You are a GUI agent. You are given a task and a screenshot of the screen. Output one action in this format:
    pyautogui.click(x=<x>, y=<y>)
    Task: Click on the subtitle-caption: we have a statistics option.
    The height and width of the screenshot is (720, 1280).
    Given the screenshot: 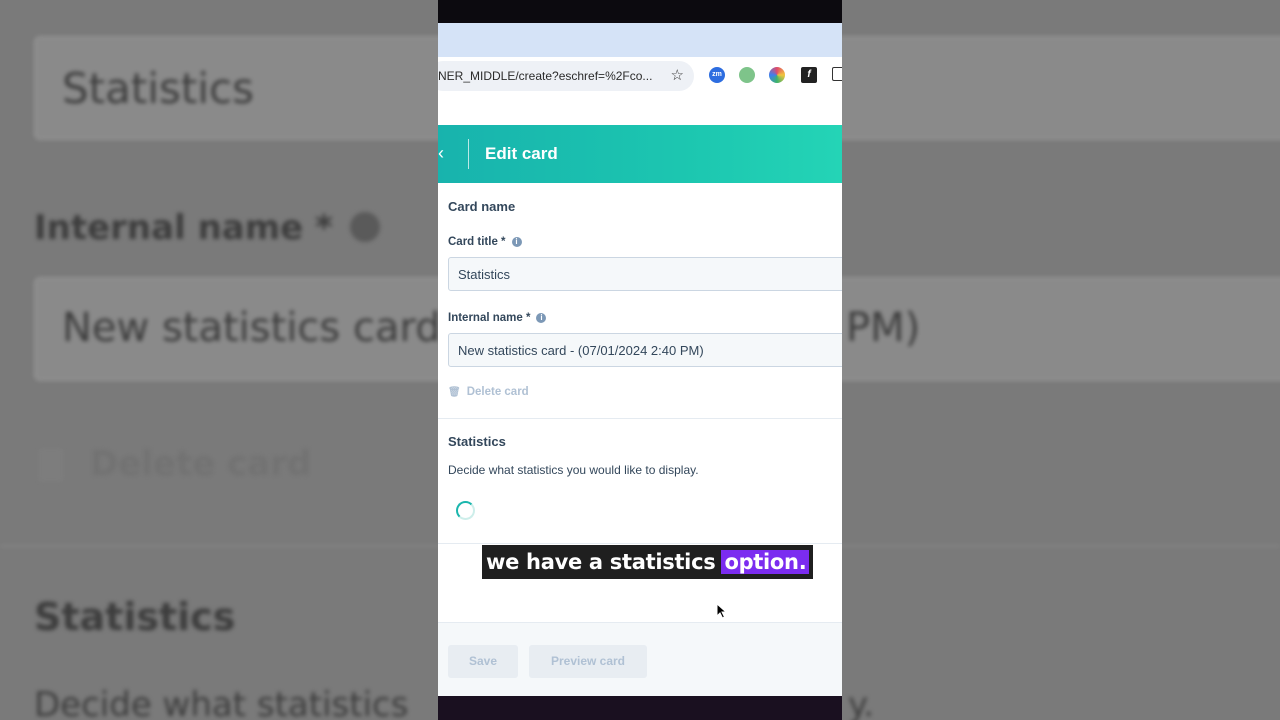 What is the action you would take?
    pyautogui.click(x=648, y=562)
    